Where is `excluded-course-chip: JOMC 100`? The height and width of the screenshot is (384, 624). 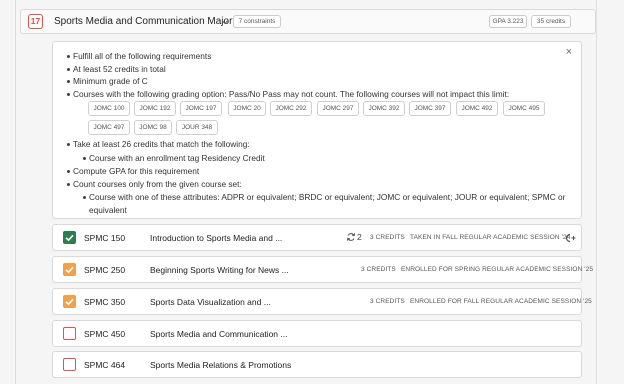 excluded-course-chip: JOMC 100 is located at coordinates (109, 108).